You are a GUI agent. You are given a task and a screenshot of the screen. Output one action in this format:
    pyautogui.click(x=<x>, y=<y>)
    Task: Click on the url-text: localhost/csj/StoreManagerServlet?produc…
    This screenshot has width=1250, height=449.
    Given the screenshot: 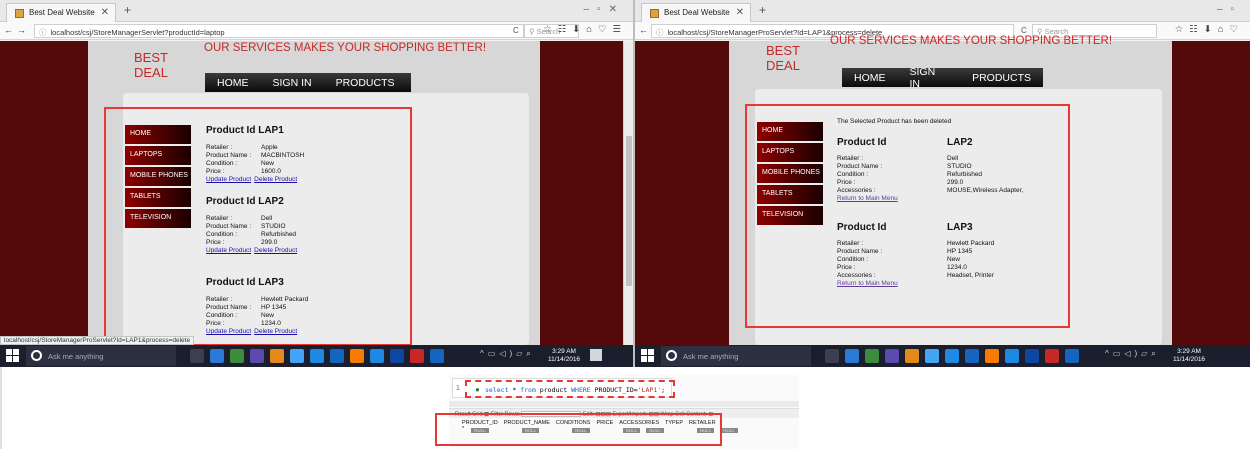 What is the action you would take?
    pyautogui.click(x=137, y=32)
    